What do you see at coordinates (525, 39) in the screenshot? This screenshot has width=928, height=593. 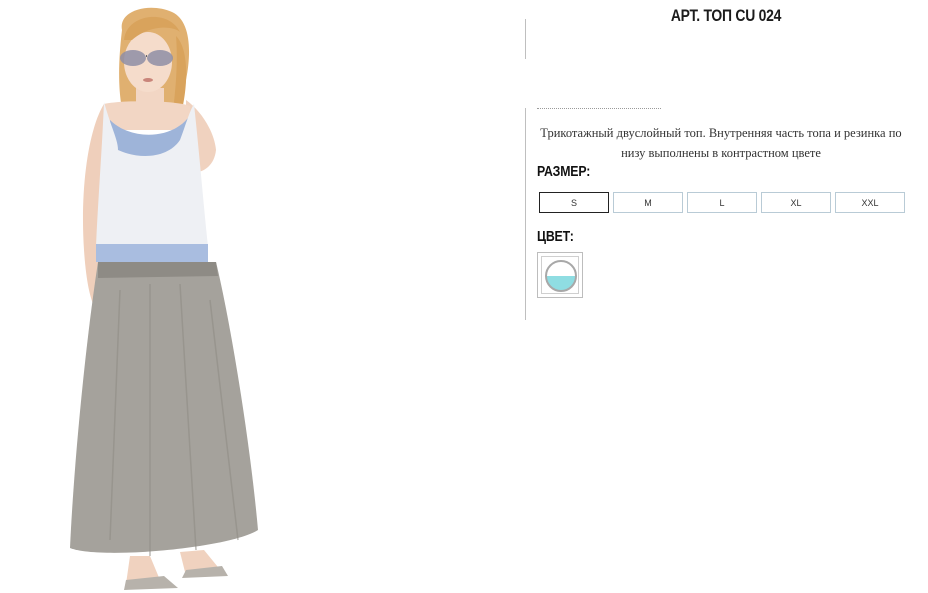 I see `divider-top` at bounding box center [525, 39].